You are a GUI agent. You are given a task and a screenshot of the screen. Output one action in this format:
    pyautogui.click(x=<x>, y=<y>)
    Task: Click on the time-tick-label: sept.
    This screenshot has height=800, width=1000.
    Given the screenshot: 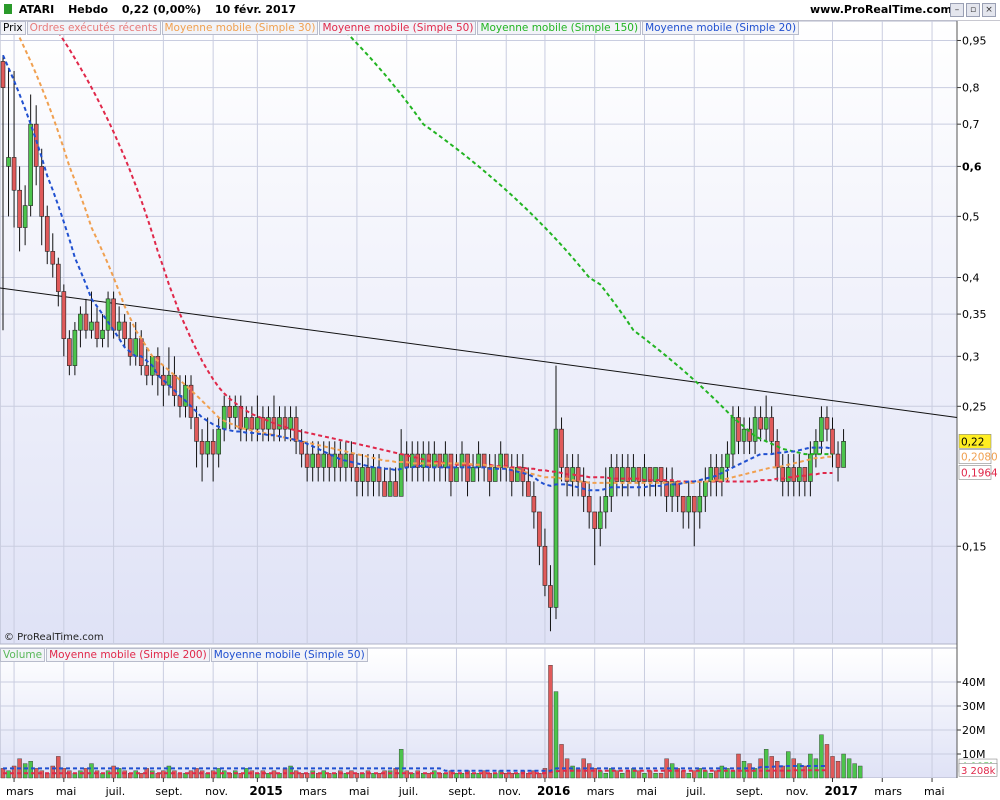 What is the action you would take?
    pyautogui.click(x=168, y=791)
    